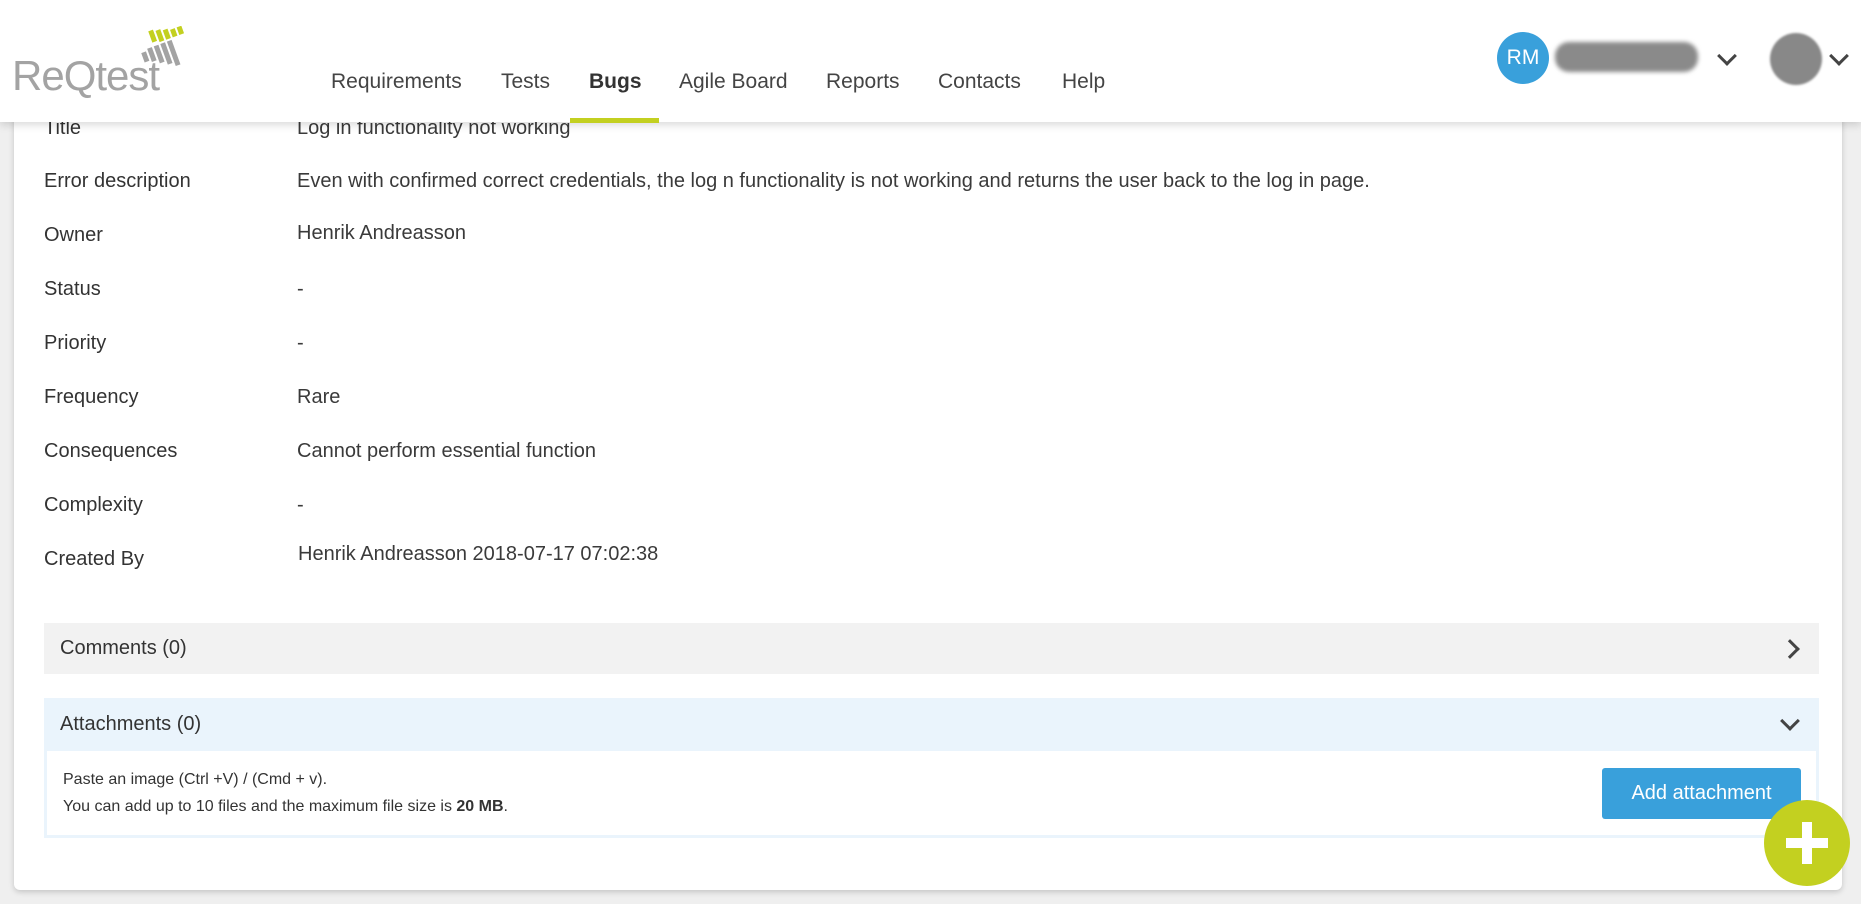 The image size is (1861, 904). I want to click on field-label: Error description, so click(117, 181).